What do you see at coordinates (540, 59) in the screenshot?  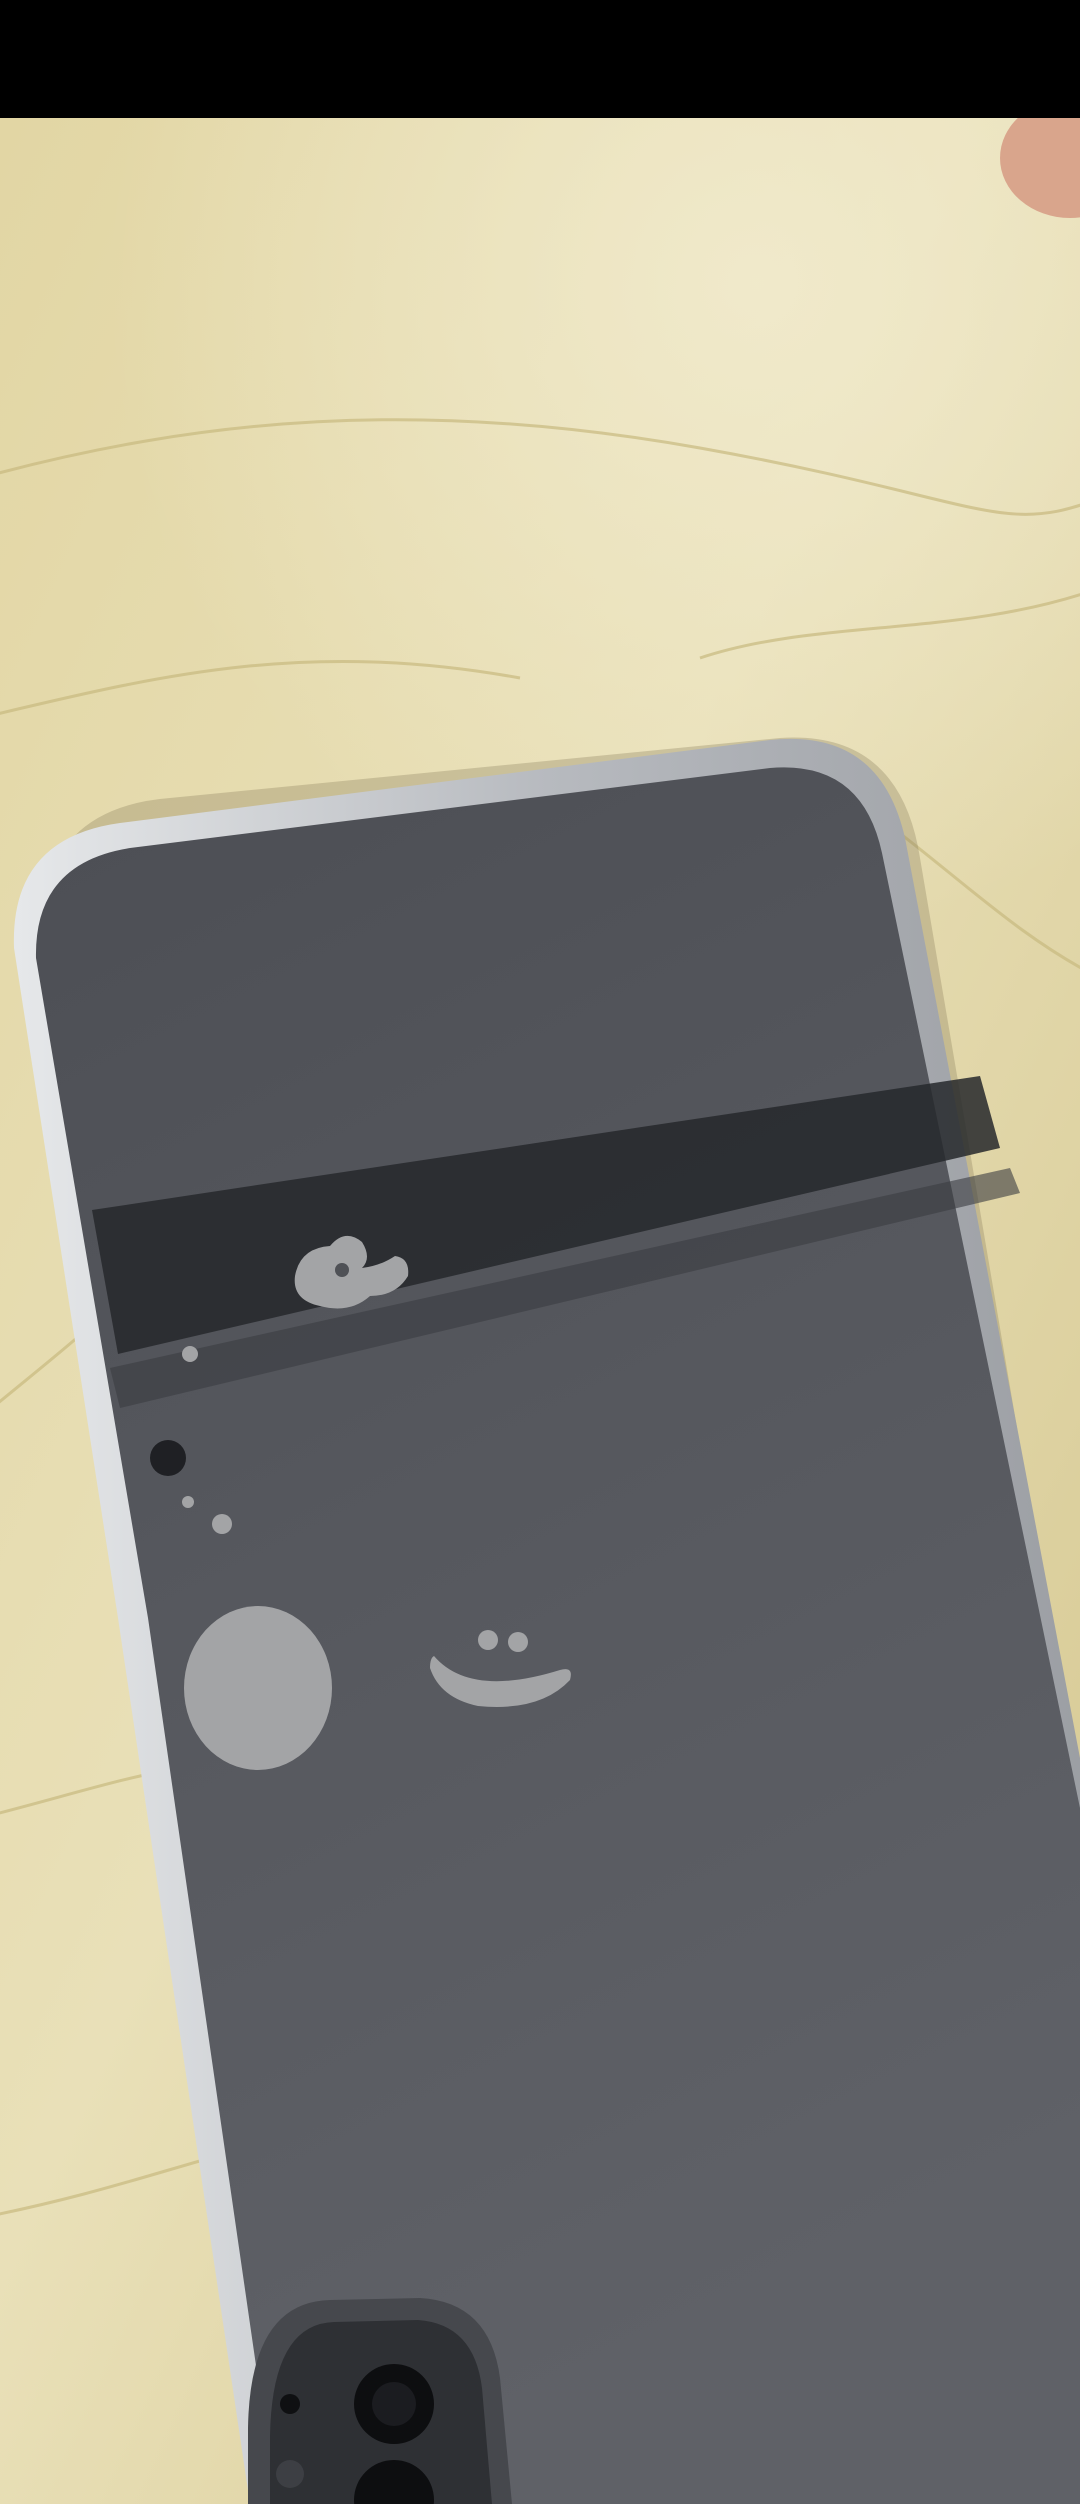 I see `top-letterbox` at bounding box center [540, 59].